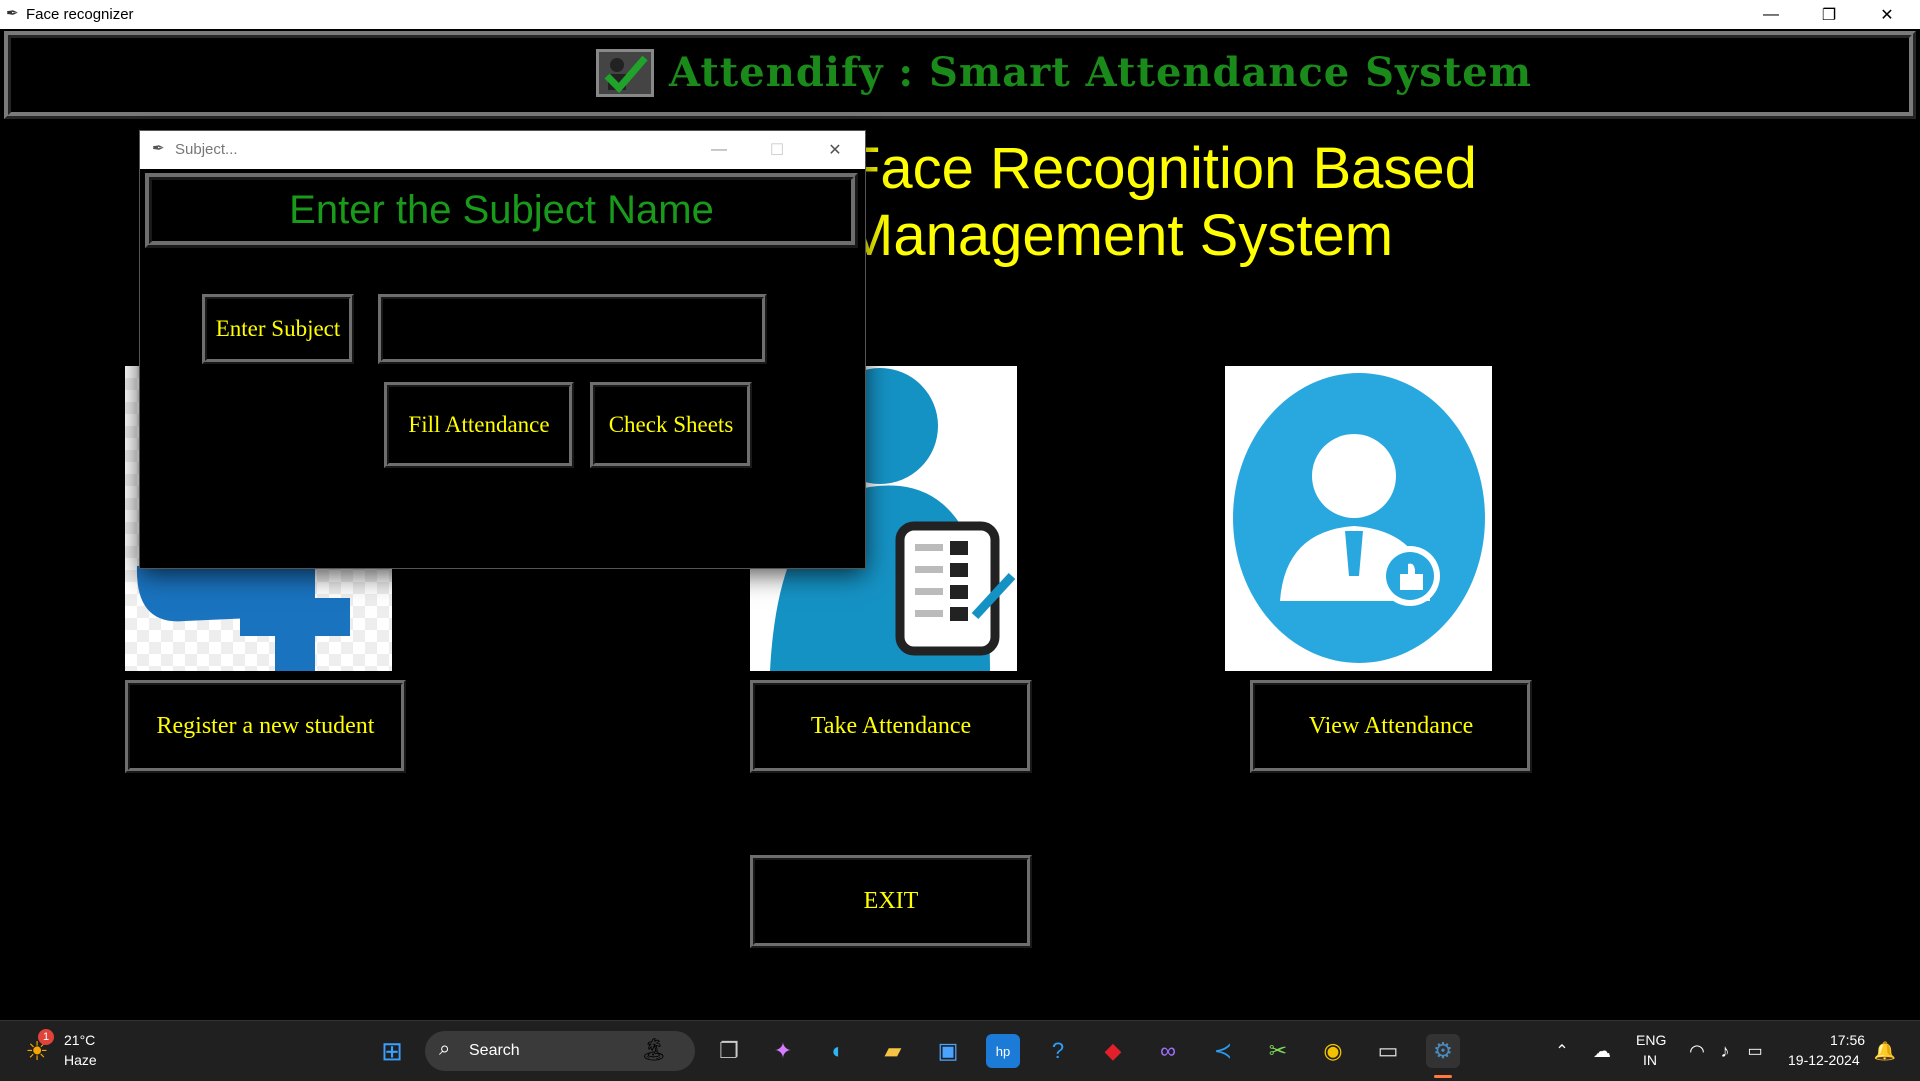 The height and width of the screenshot is (1081, 1920). I want to click on main-title-line1: Face Recognition Based, so click(1161, 168).